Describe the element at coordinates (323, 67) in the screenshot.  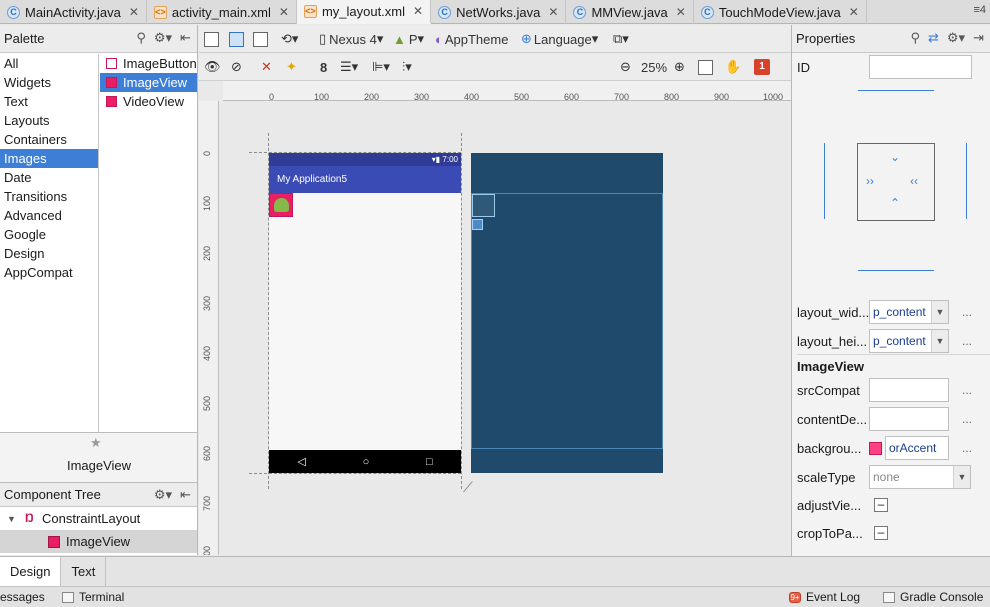
I see `default-margin-value: 8` at that location.